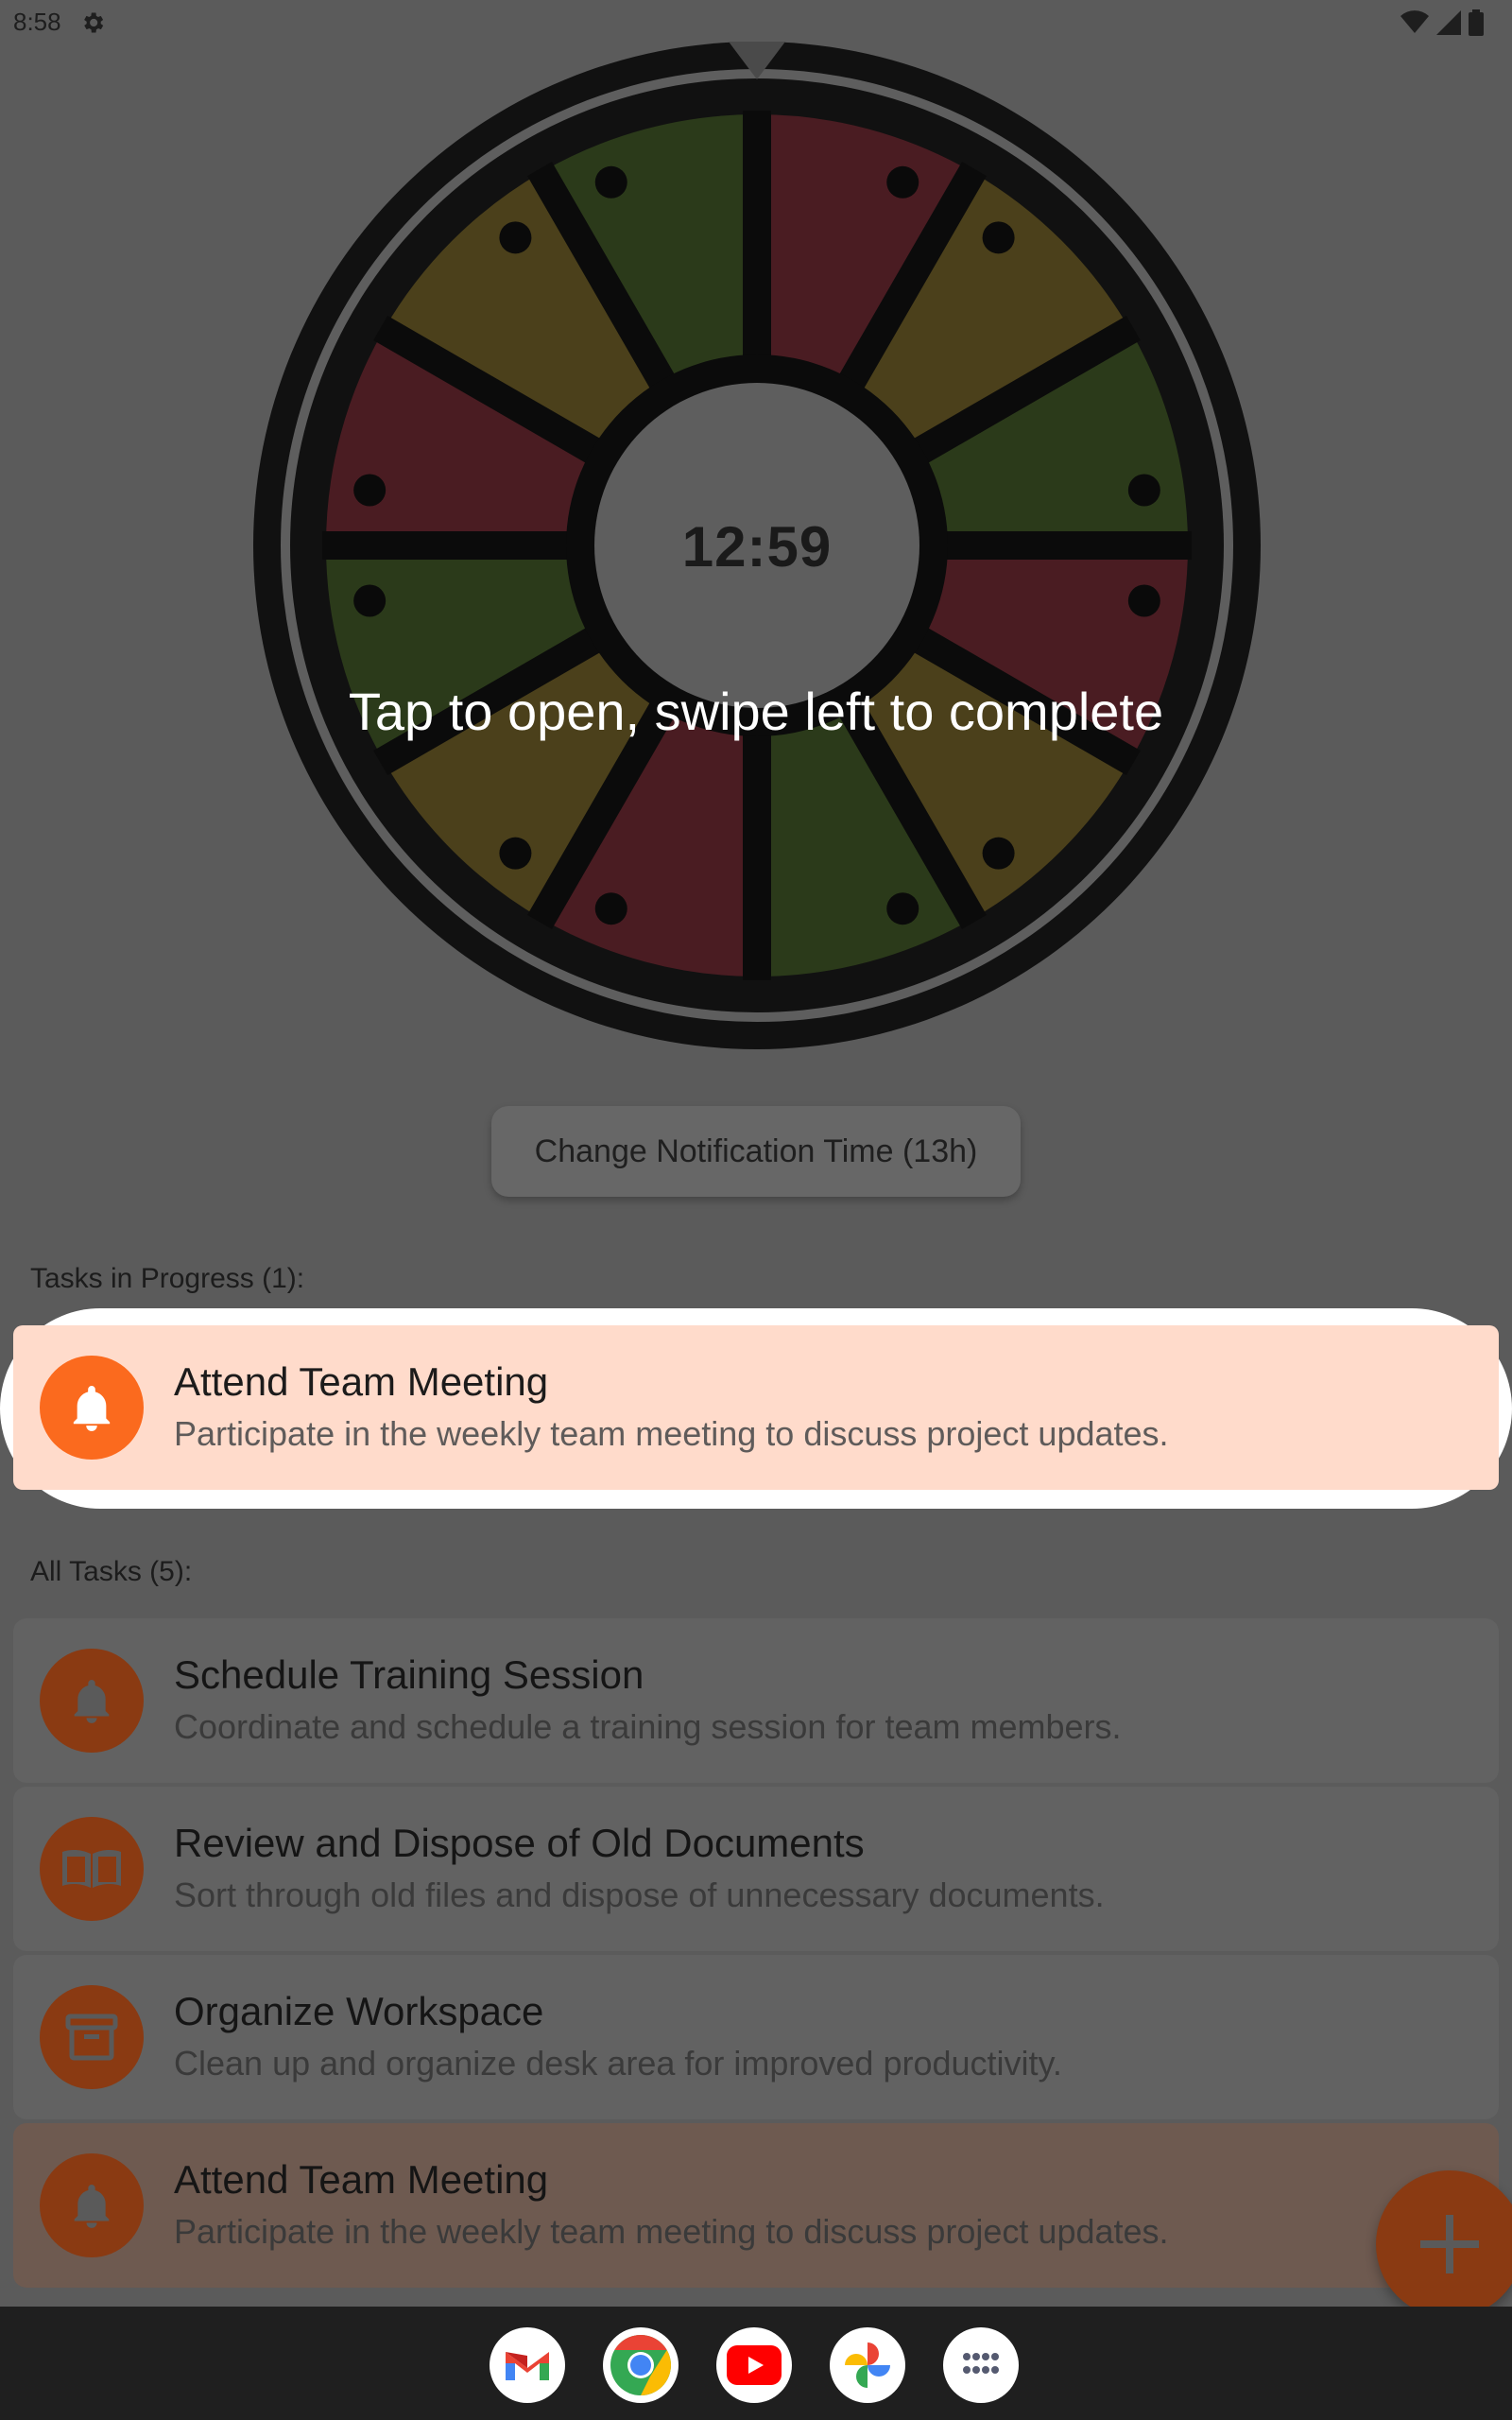 Image resolution: width=1512 pixels, height=2420 pixels. What do you see at coordinates (756, 1151) in the screenshot?
I see `change-notification-time-button: Change Notification Time (13h)` at bounding box center [756, 1151].